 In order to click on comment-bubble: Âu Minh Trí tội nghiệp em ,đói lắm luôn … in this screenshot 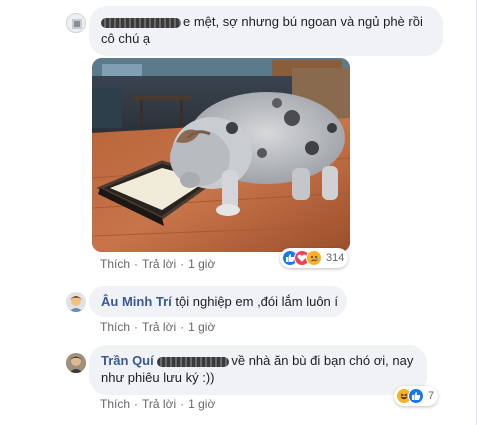, I will do `click(218, 301)`.